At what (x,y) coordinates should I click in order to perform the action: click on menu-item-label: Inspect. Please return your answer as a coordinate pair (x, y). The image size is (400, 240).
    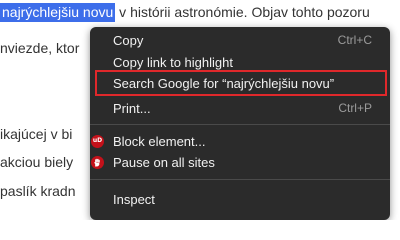
    Looking at the image, I should click on (134, 199).